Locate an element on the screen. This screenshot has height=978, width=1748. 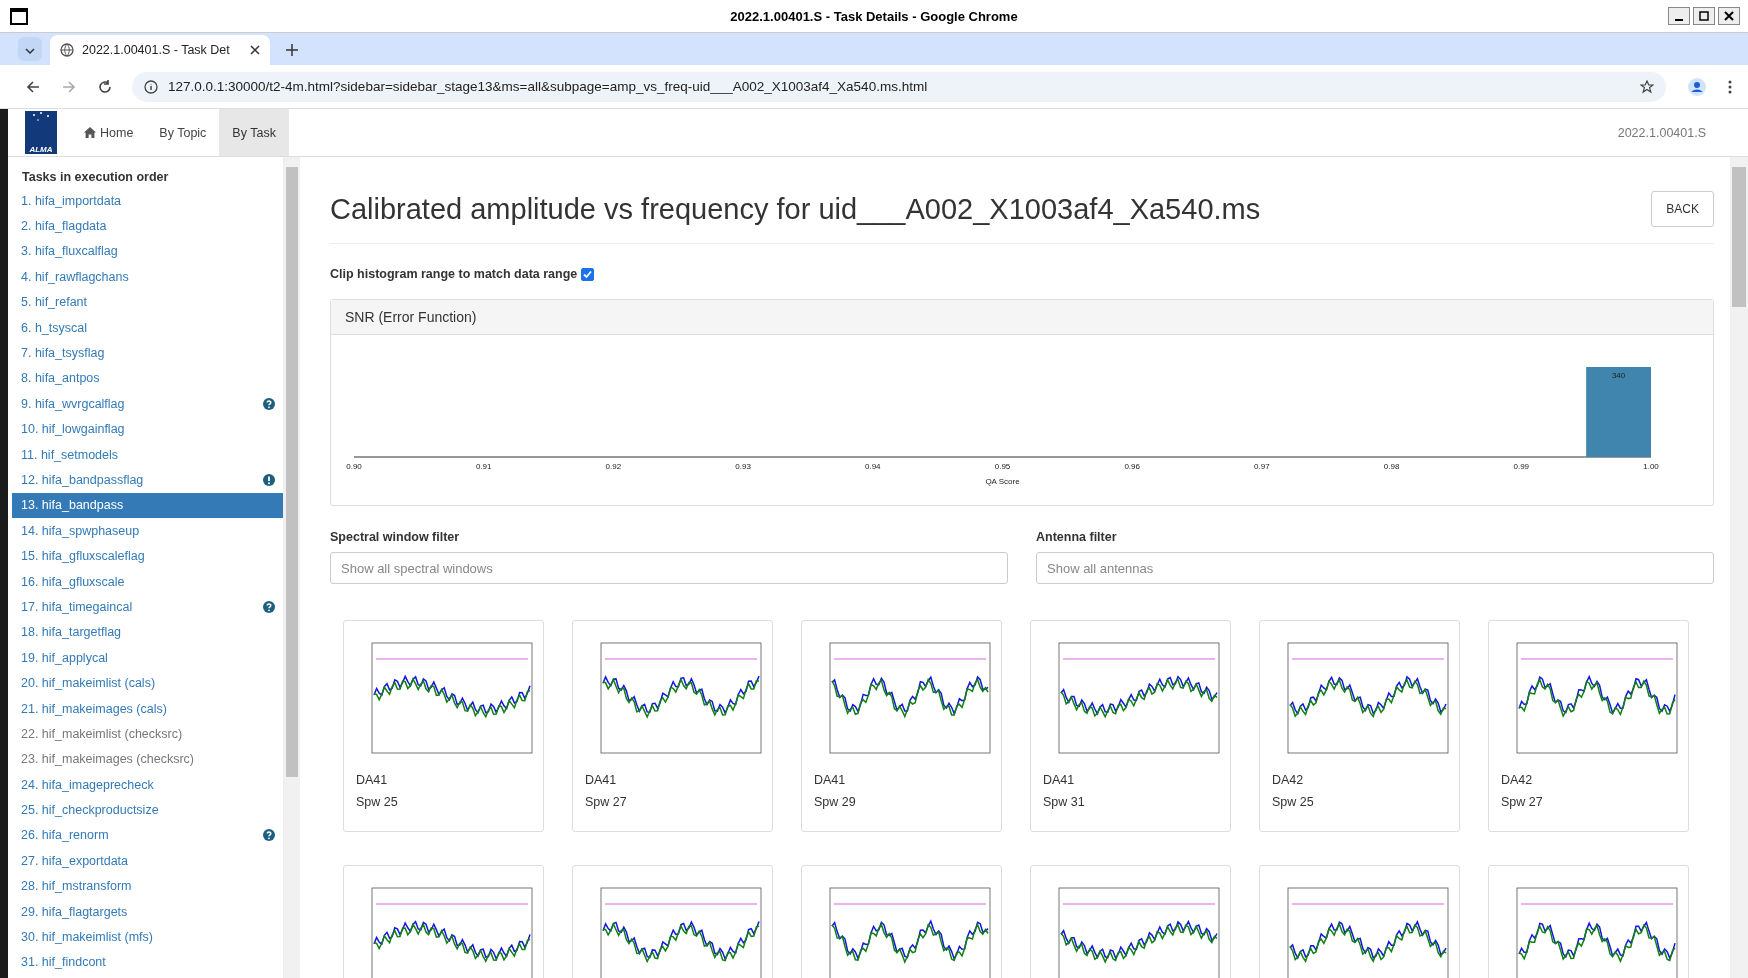
sidebar-item: 1. hifa_importdata is located at coordinates (147, 201).